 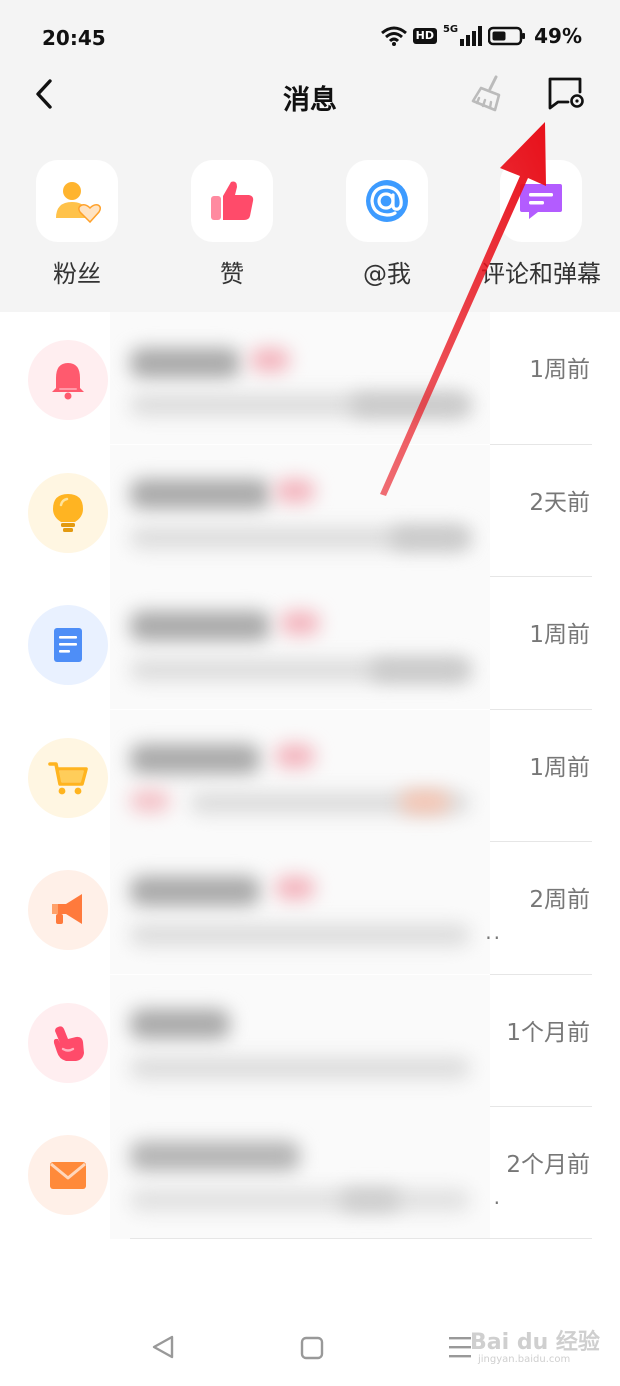 What do you see at coordinates (77, 274) in the screenshot?
I see `quick-action-label: 粉丝` at bounding box center [77, 274].